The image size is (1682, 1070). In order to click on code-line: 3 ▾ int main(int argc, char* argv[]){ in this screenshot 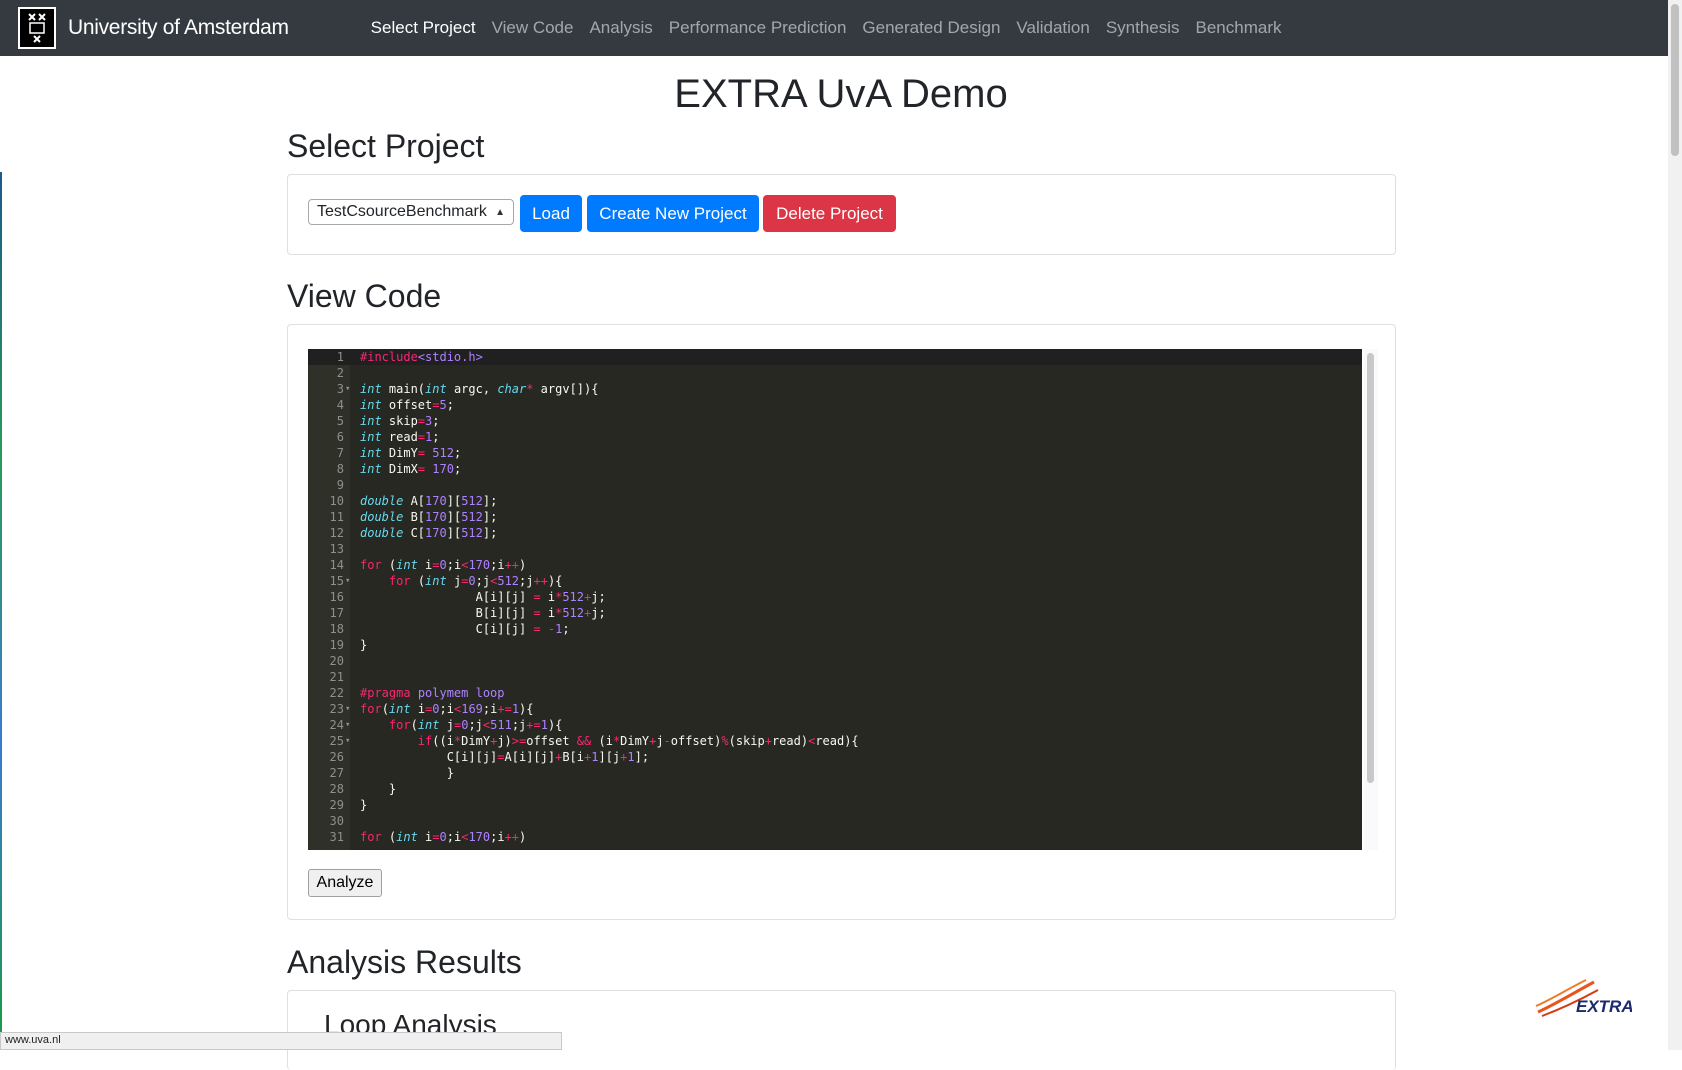, I will do `click(835, 389)`.